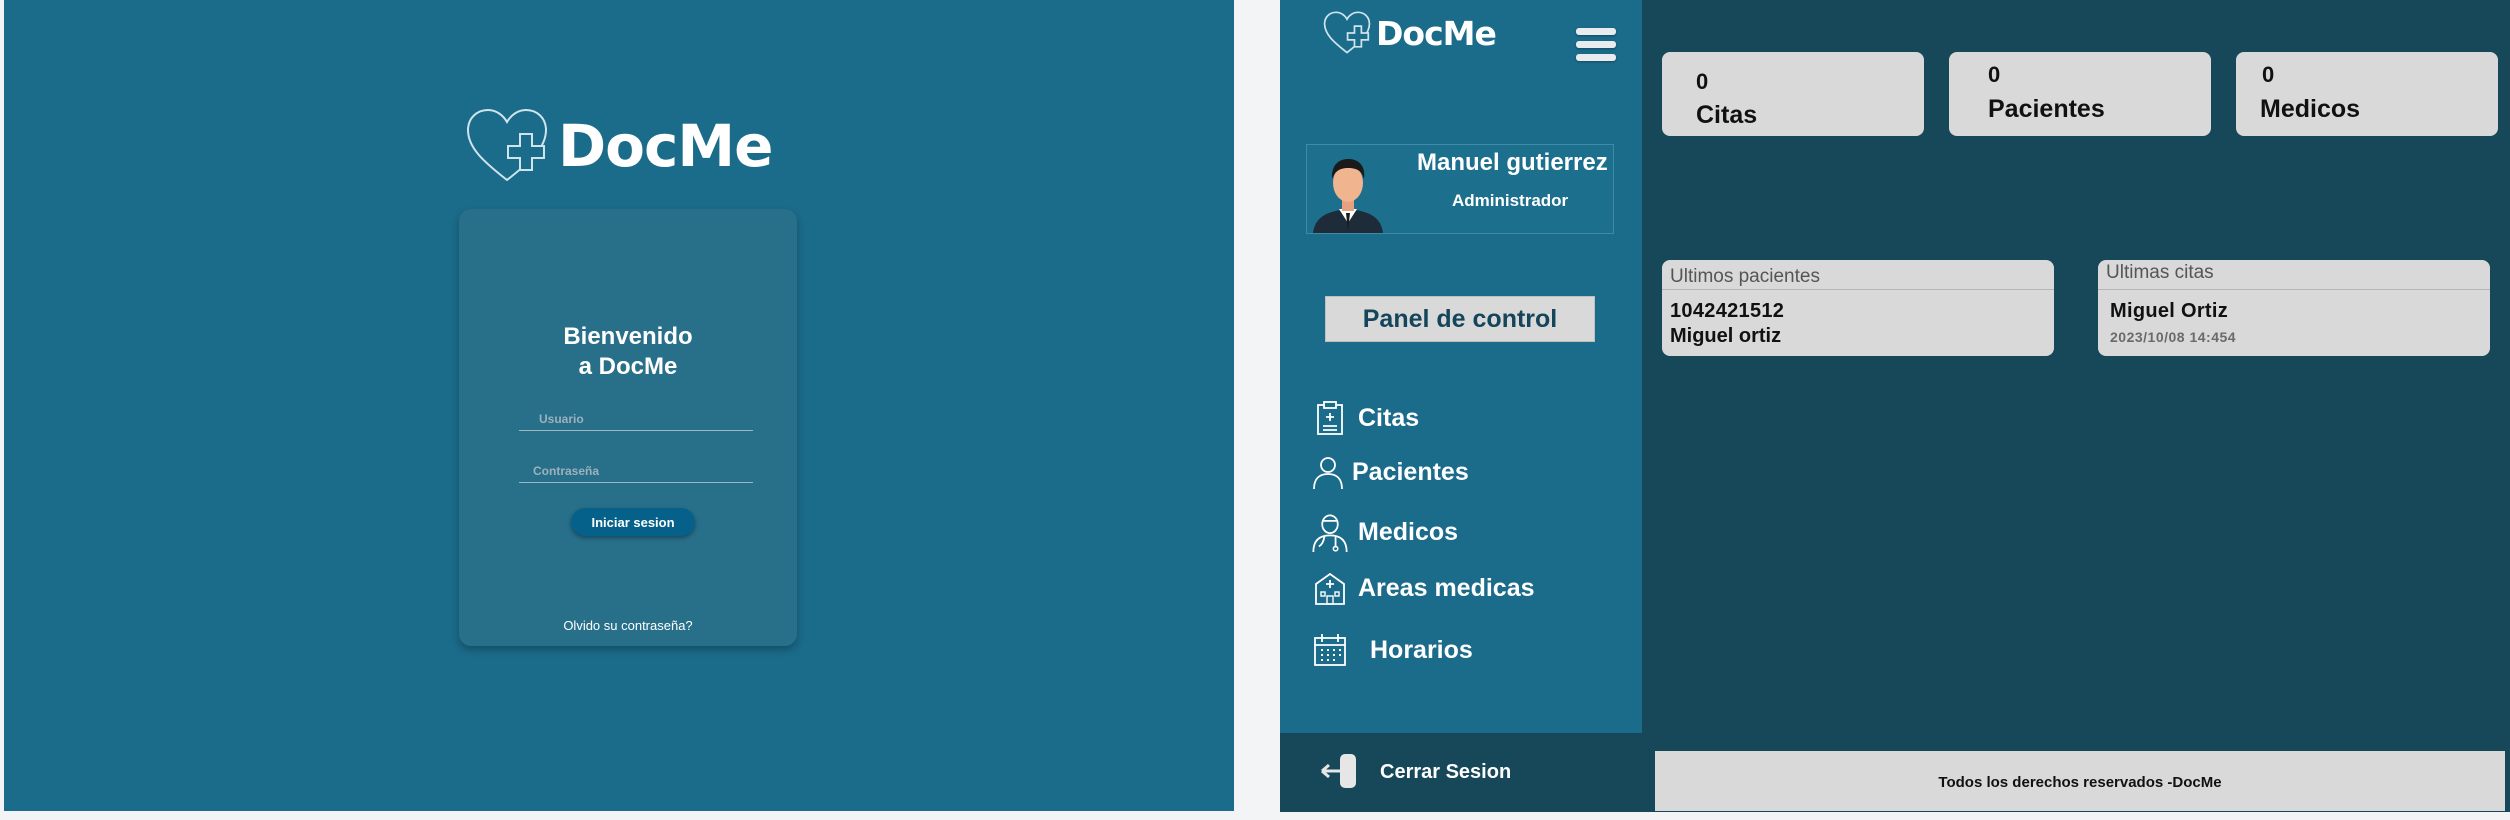 The image size is (2510, 820). I want to click on nav-item-citas: Citas, so click(1365, 418).